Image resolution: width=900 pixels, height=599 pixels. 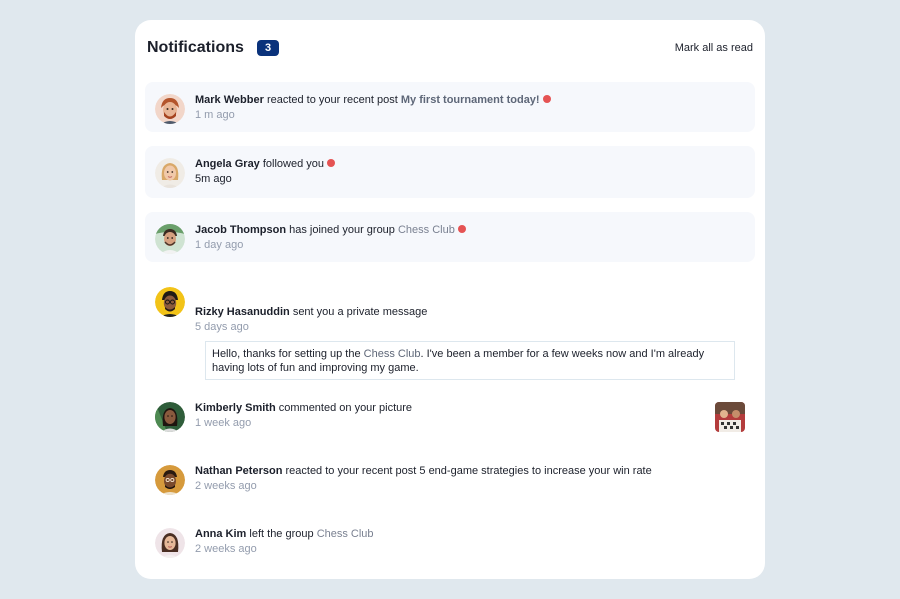 What do you see at coordinates (235, 408) in the screenshot?
I see `notification-user-name: Kimberly Smith` at bounding box center [235, 408].